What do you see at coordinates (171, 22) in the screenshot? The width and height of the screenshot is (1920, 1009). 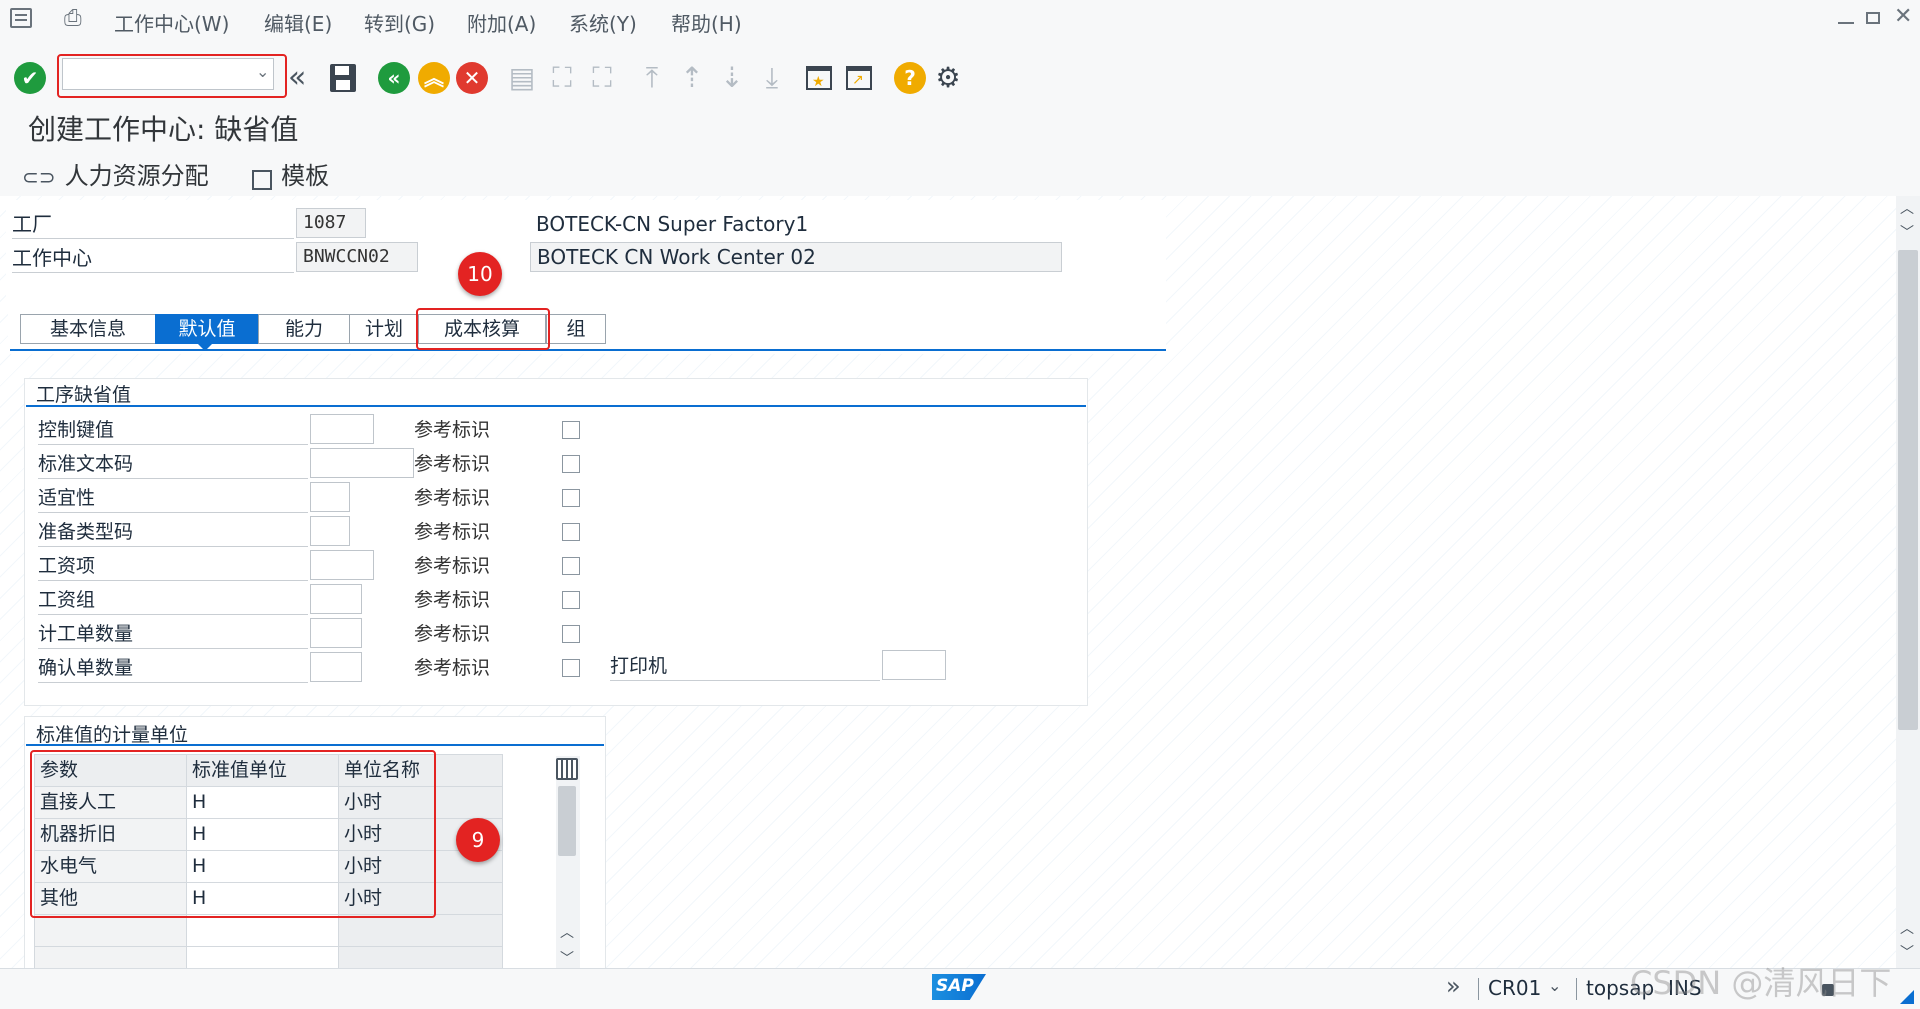 I see `menu-work-center: 工作中心(W)` at bounding box center [171, 22].